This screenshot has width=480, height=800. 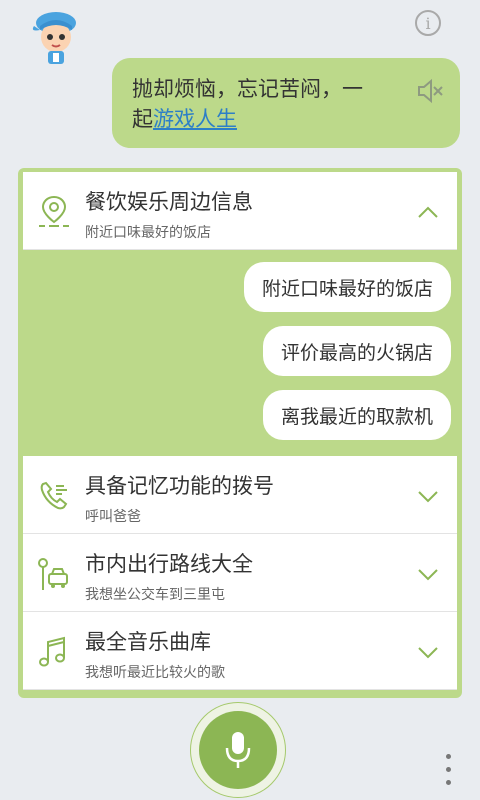 I want to click on info-icon: i, so click(x=428, y=23).